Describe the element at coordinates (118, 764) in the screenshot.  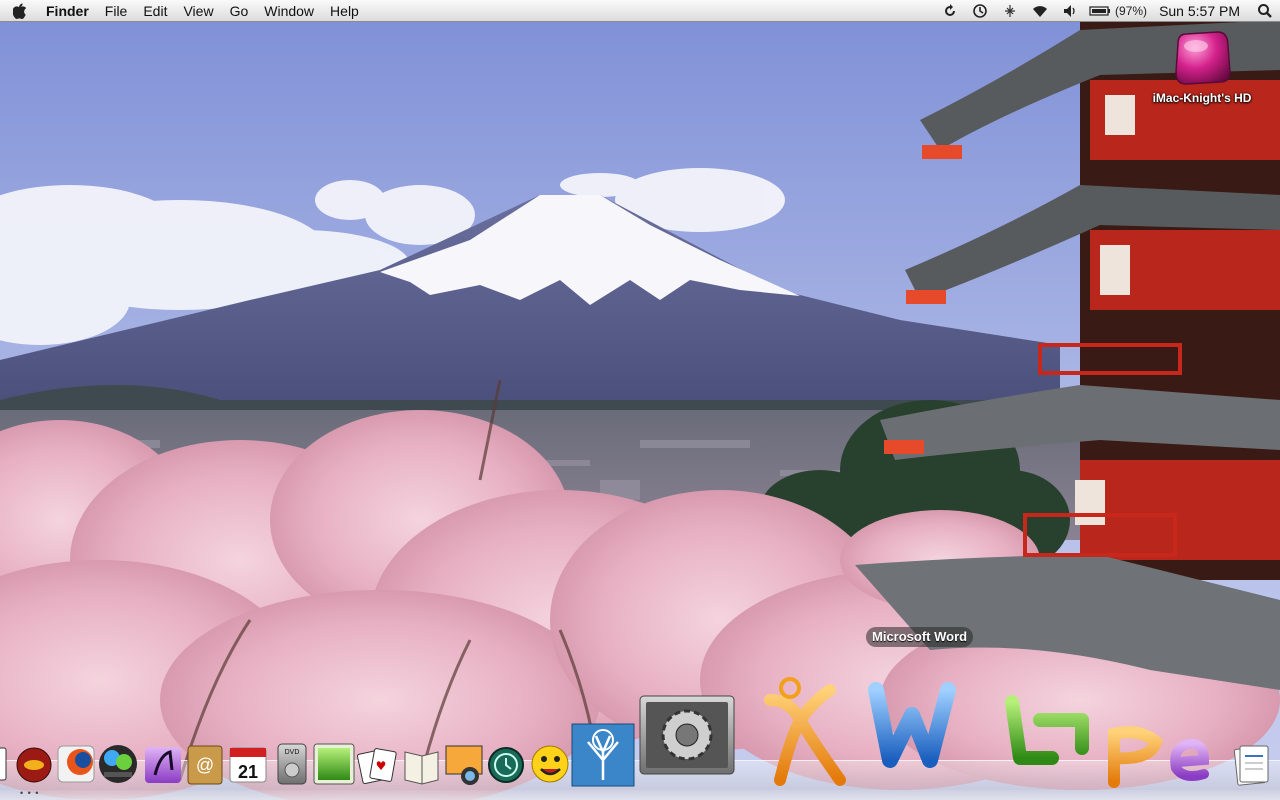
I see `messenger-icon` at that location.